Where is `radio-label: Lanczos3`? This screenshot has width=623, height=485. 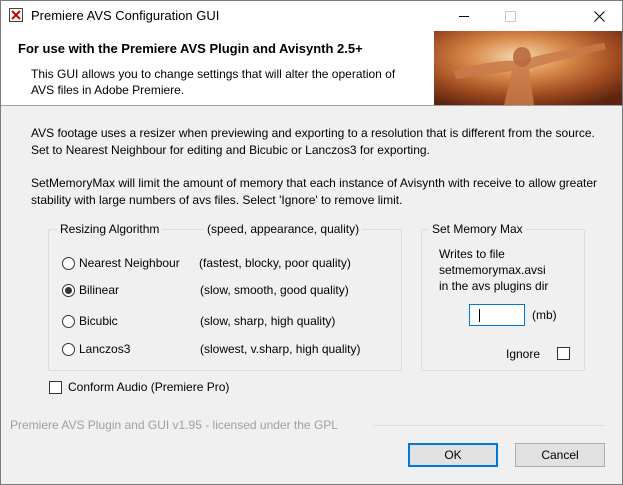 radio-label: Lanczos3 is located at coordinates (105, 349).